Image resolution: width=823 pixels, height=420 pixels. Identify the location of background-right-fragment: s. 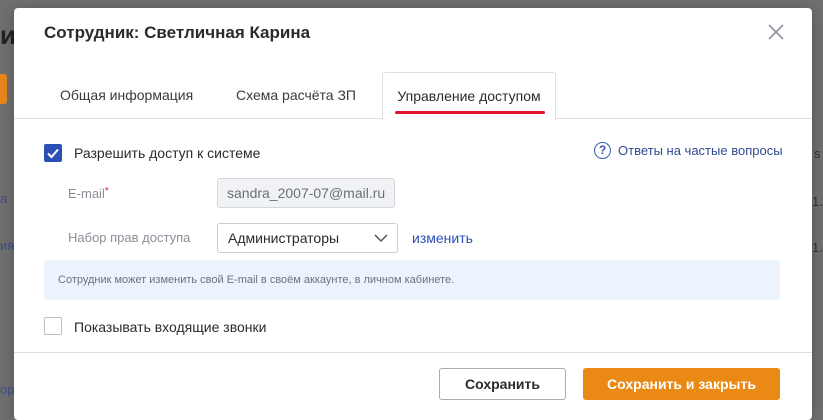
(817, 153).